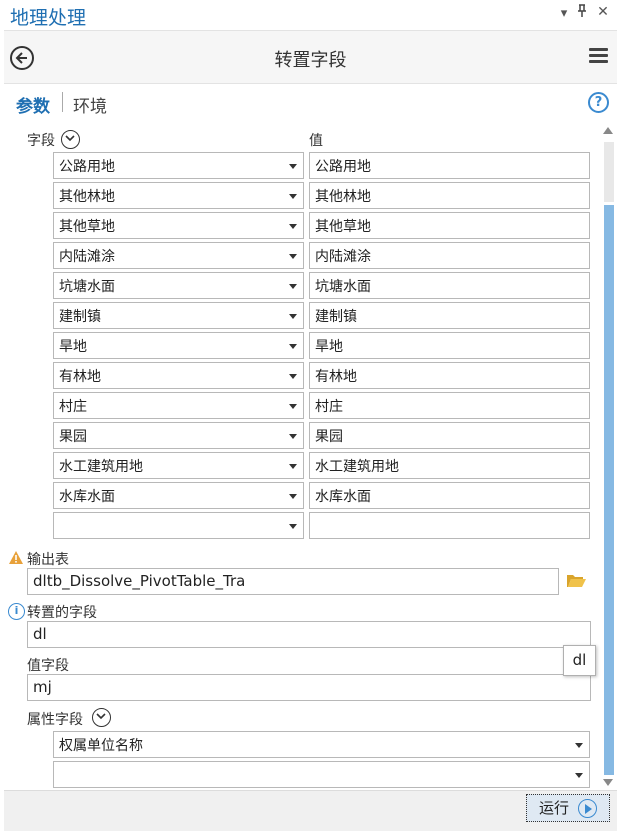 This screenshot has width=621, height=831. Describe the element at coordinates (449, 525) in the screenshot. I see `value-input` at that location.